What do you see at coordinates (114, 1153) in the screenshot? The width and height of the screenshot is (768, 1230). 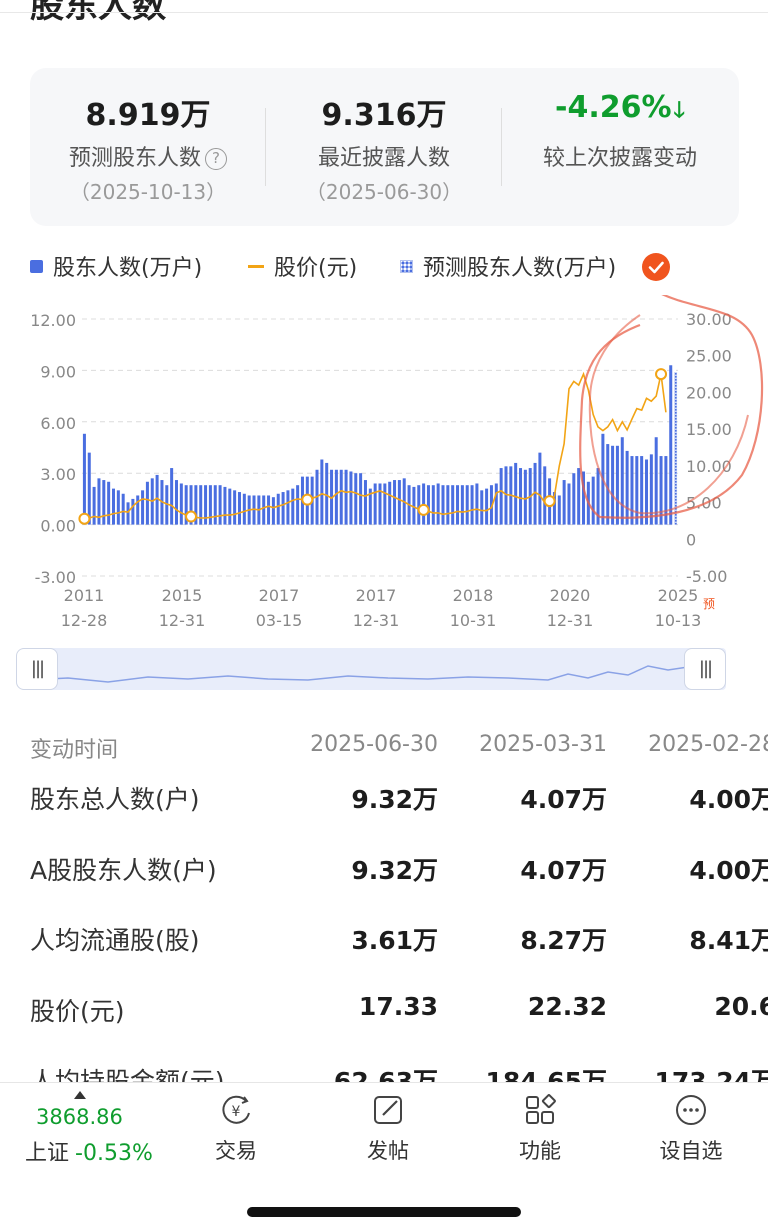 I see `index-change: -0.53%` at bounding box center [114, 1153].